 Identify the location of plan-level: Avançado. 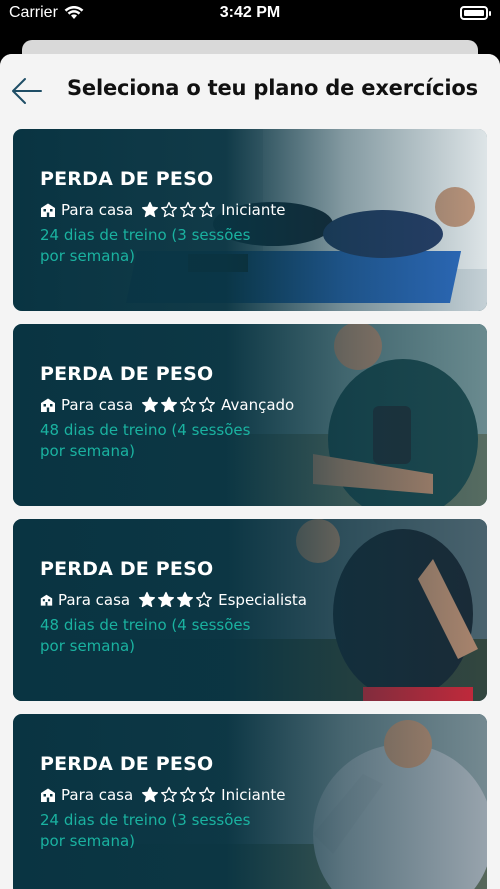
(258, 405).